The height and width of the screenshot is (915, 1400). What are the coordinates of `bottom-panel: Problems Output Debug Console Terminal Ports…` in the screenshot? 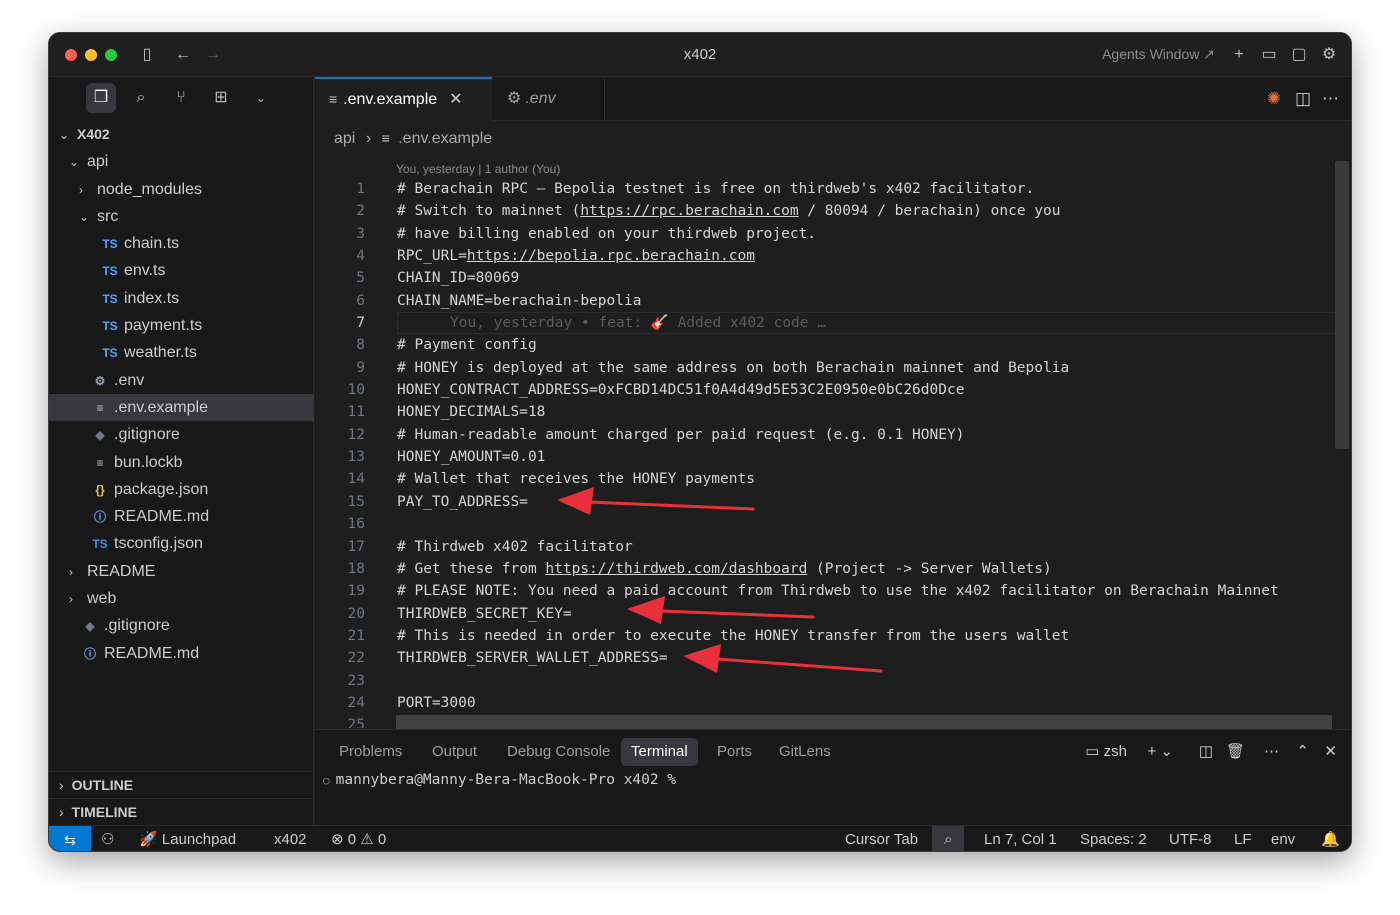 It's located at (833, 777).